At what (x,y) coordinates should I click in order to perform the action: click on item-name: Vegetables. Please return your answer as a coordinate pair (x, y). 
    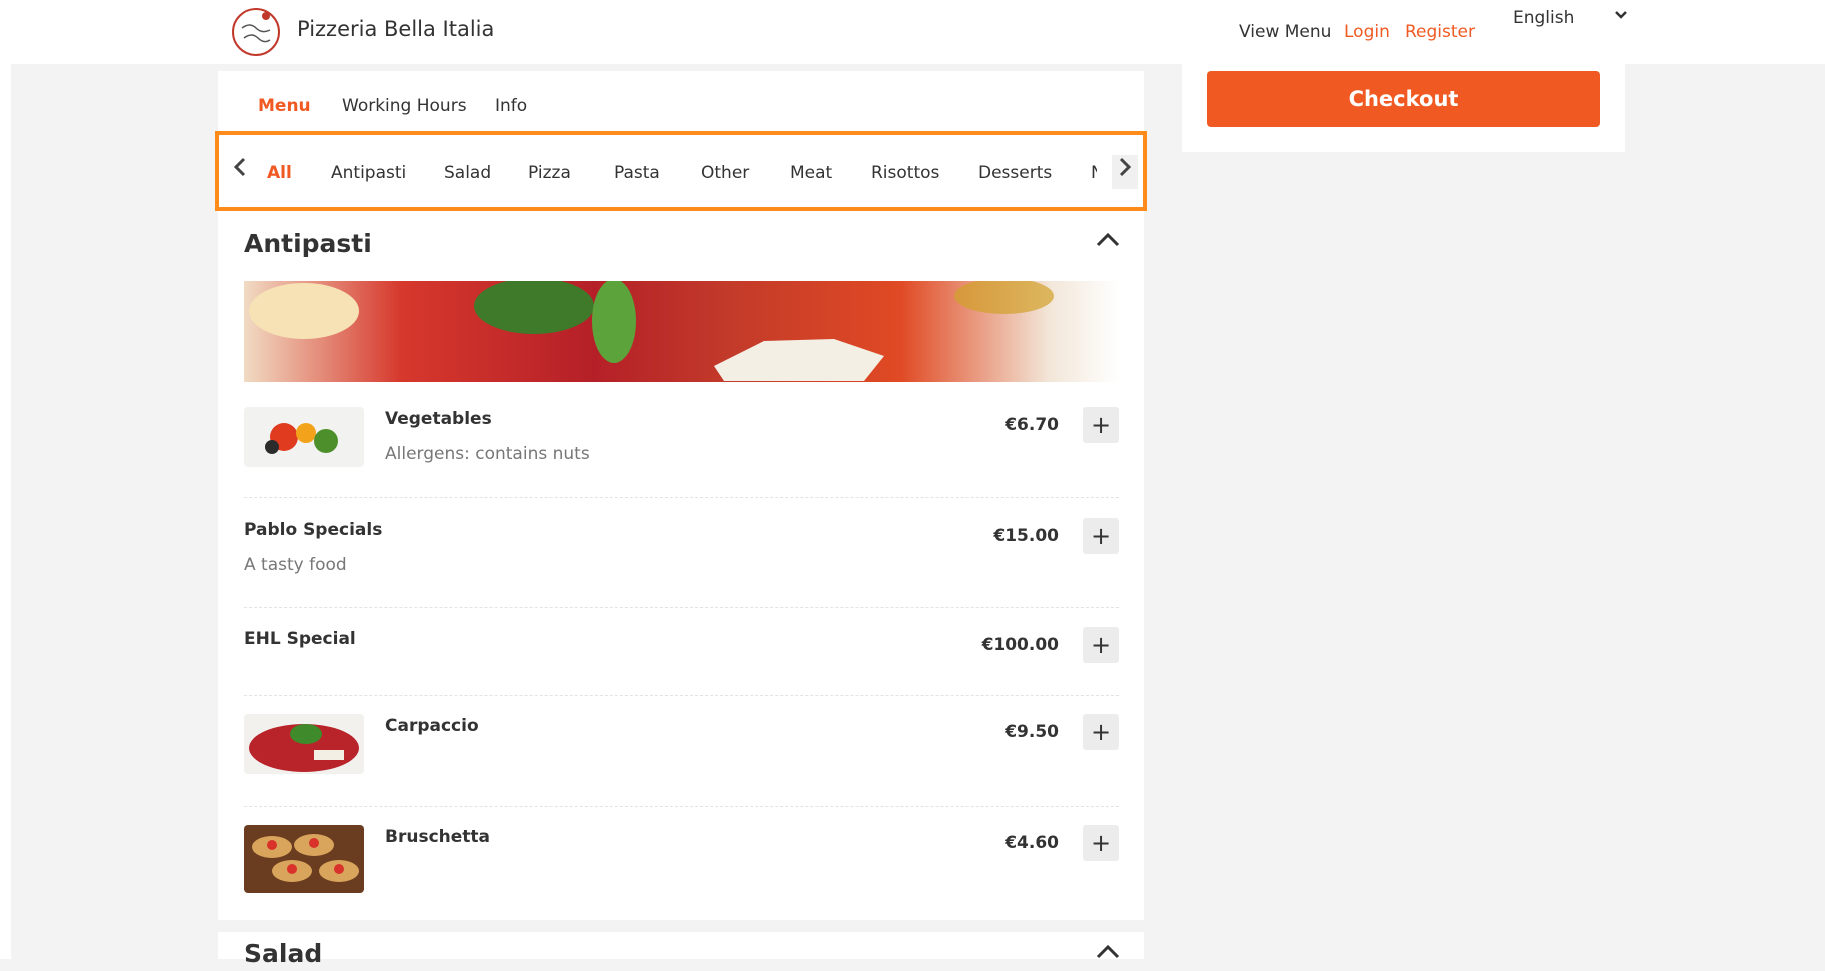
    Looking at the image, I should click on (438, 419).